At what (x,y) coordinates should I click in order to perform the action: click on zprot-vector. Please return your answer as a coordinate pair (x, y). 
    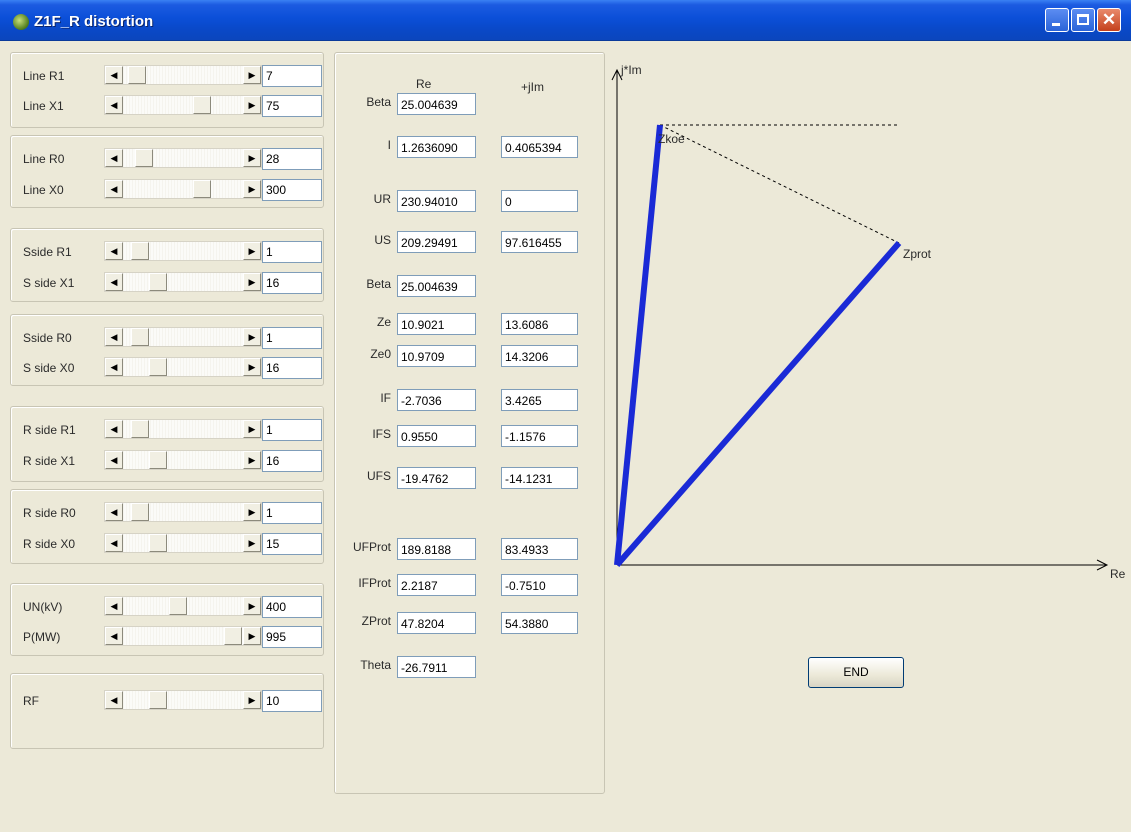
    Looking at the image, I should click on (758, 404).